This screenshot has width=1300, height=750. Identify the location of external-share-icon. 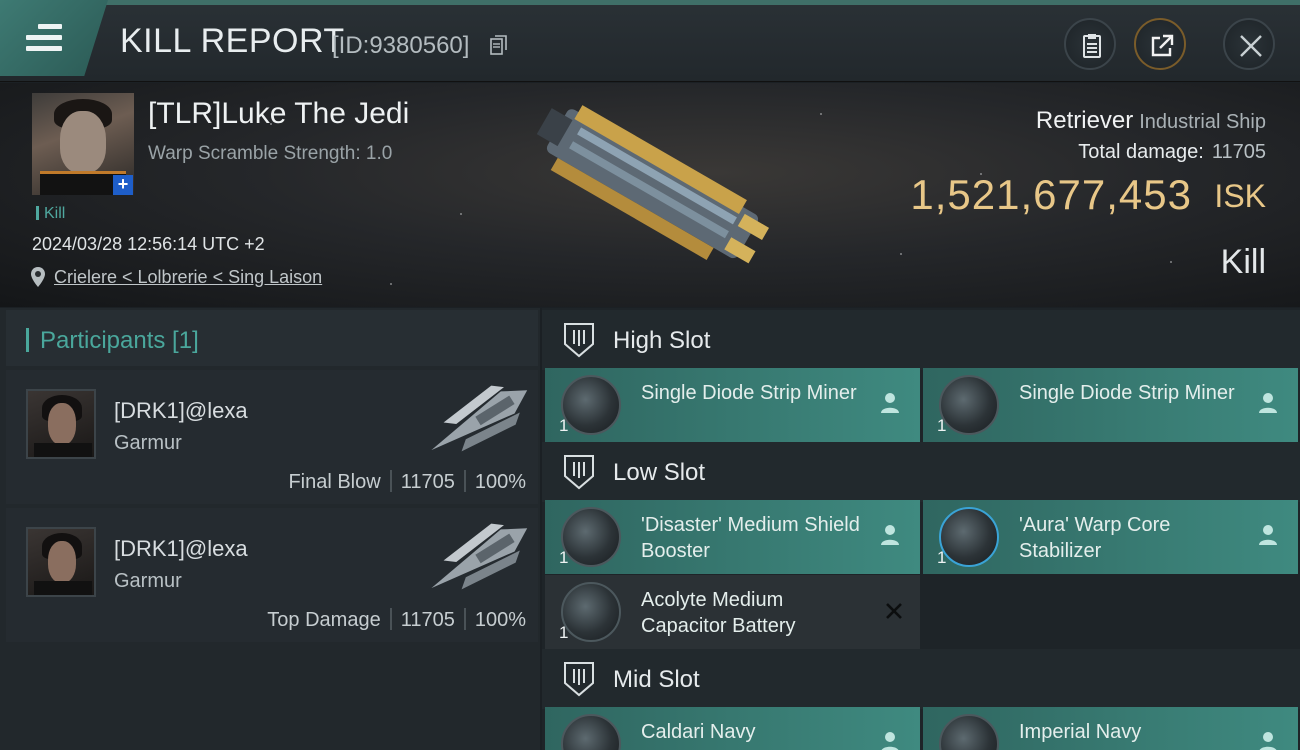
(1162, 45).